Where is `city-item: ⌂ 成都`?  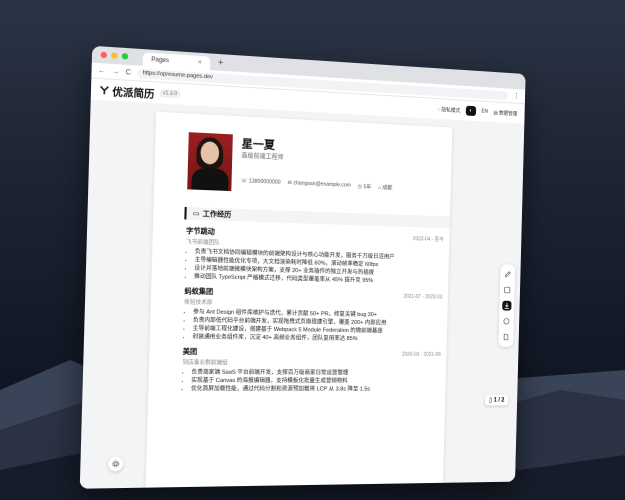 city-item: ⌂ 成都 is located at coordinates (385, 188).